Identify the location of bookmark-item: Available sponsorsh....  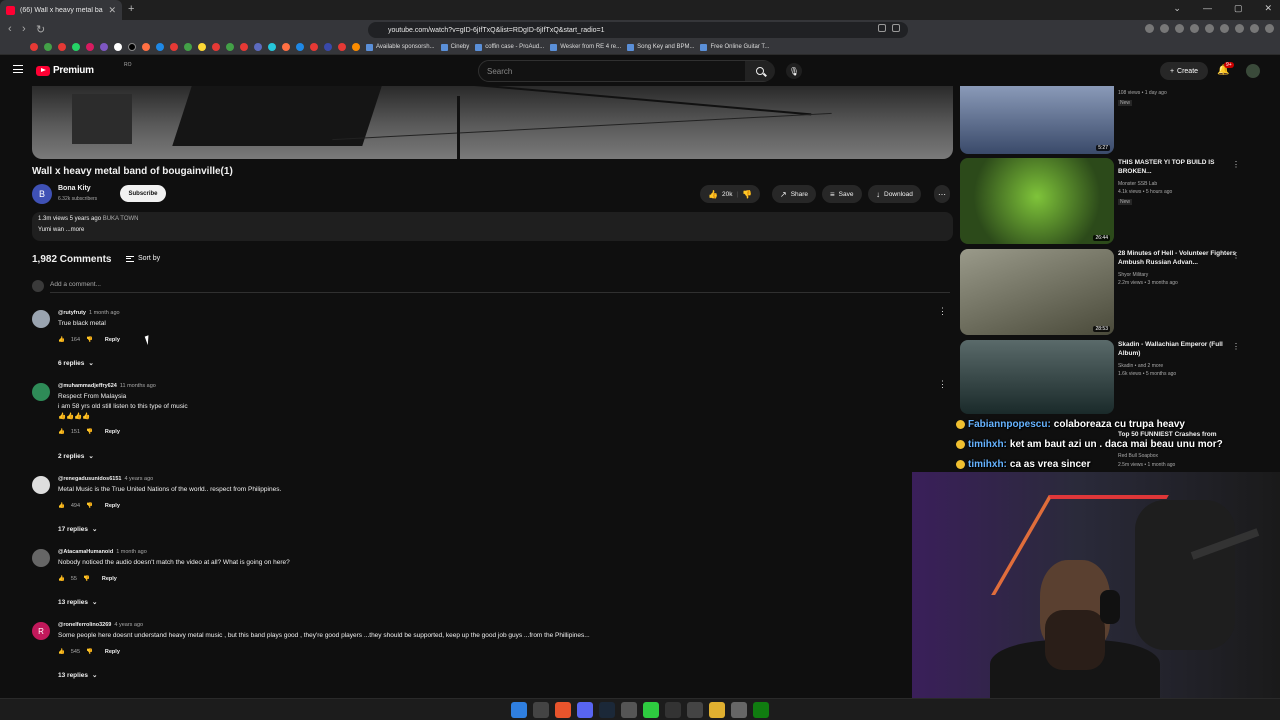
(400, 47).